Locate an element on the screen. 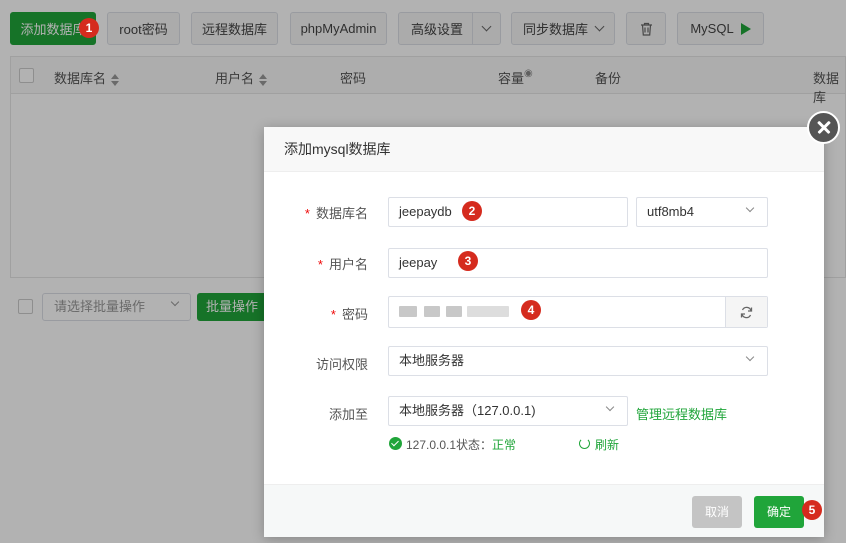 Image resolution: width=846 pixels, height=543 pixels. status-ok-icon is located at coordinates (395, 443).